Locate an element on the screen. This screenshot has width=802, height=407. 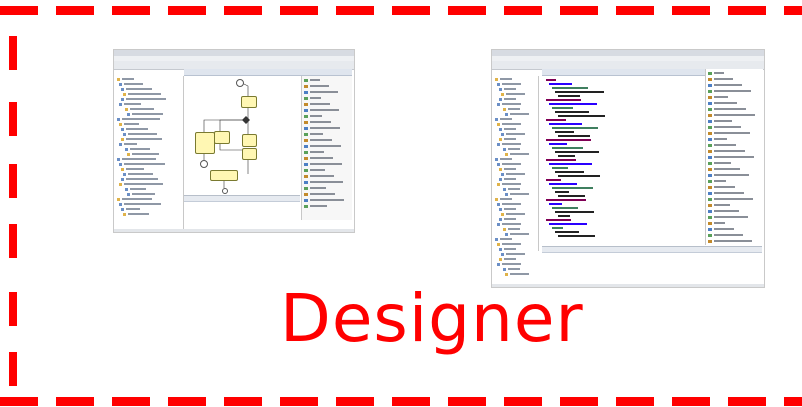
console-panel is located at coordinates (652, 264).